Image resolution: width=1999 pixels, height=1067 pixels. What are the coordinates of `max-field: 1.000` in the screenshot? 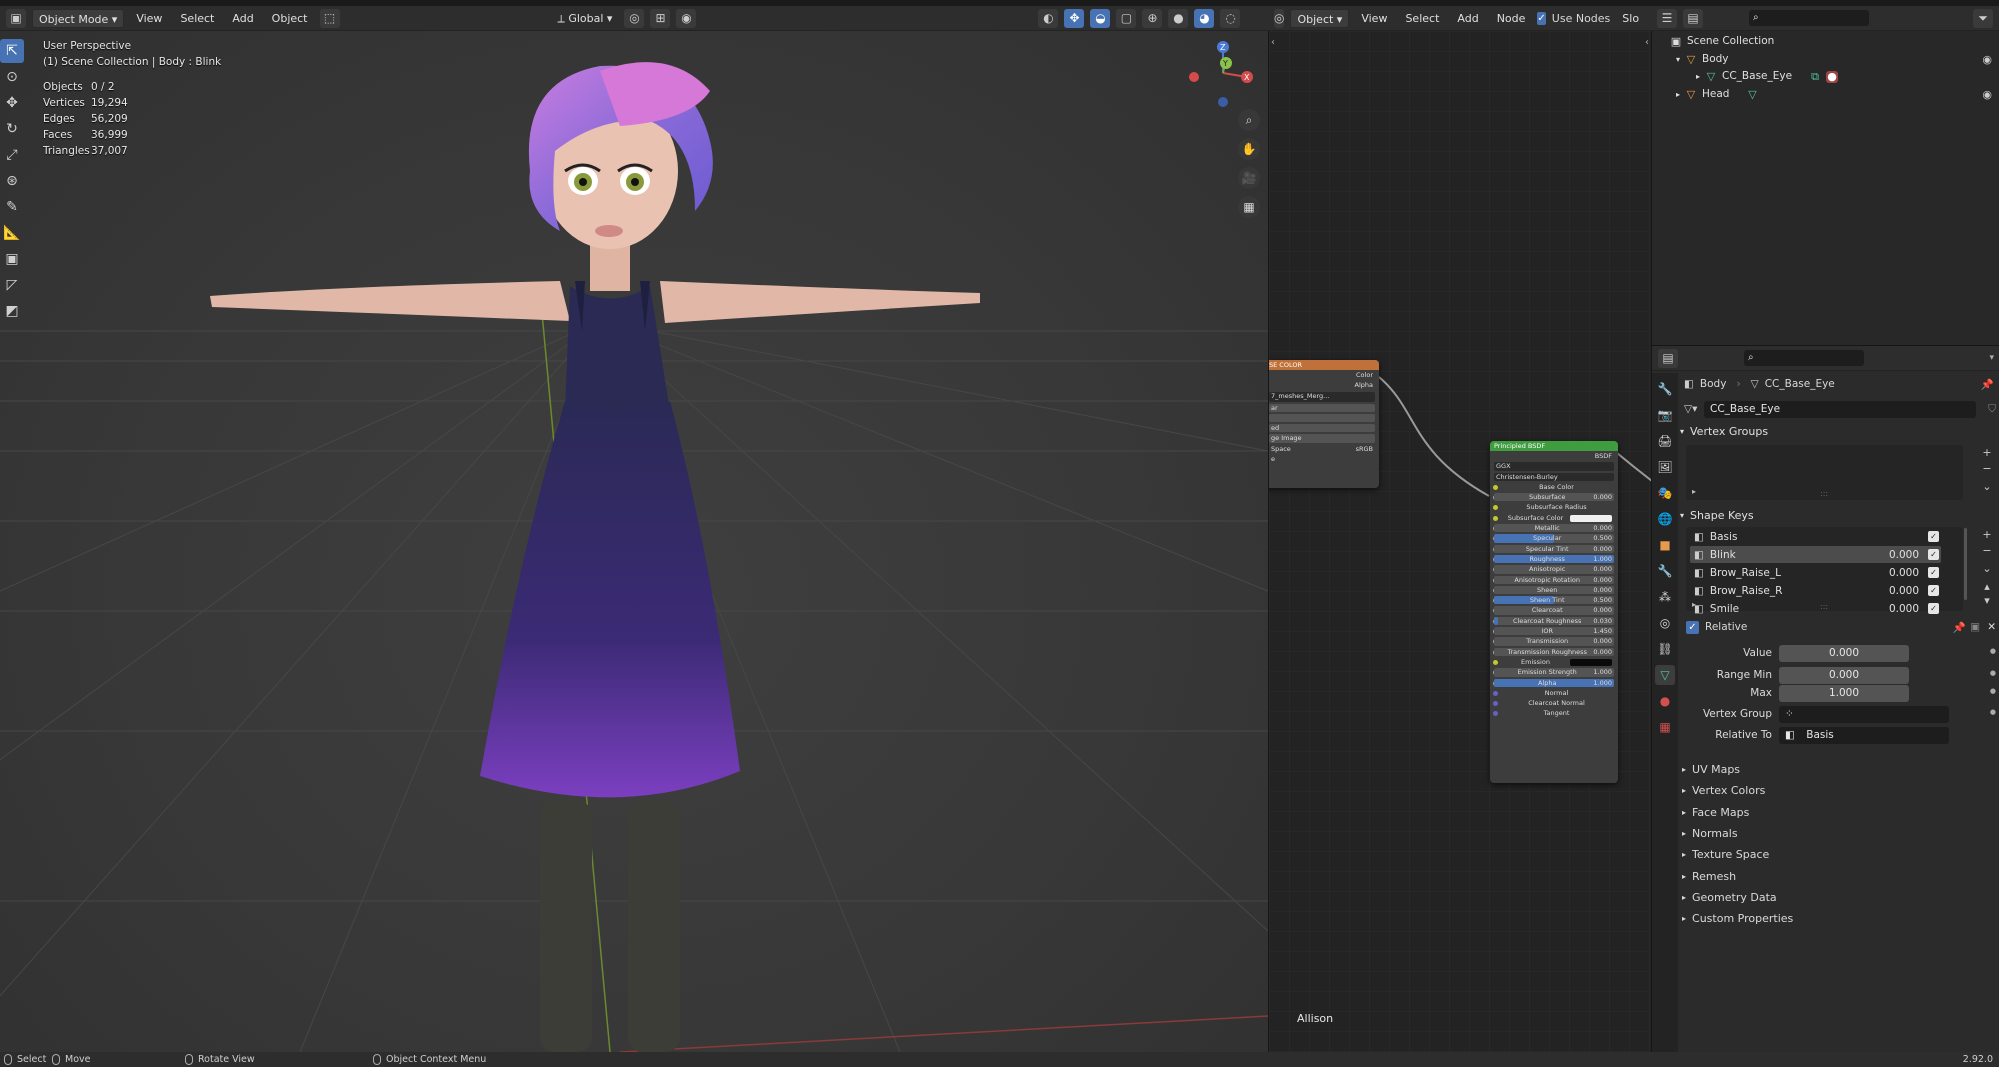 It's located at (1844, 693).